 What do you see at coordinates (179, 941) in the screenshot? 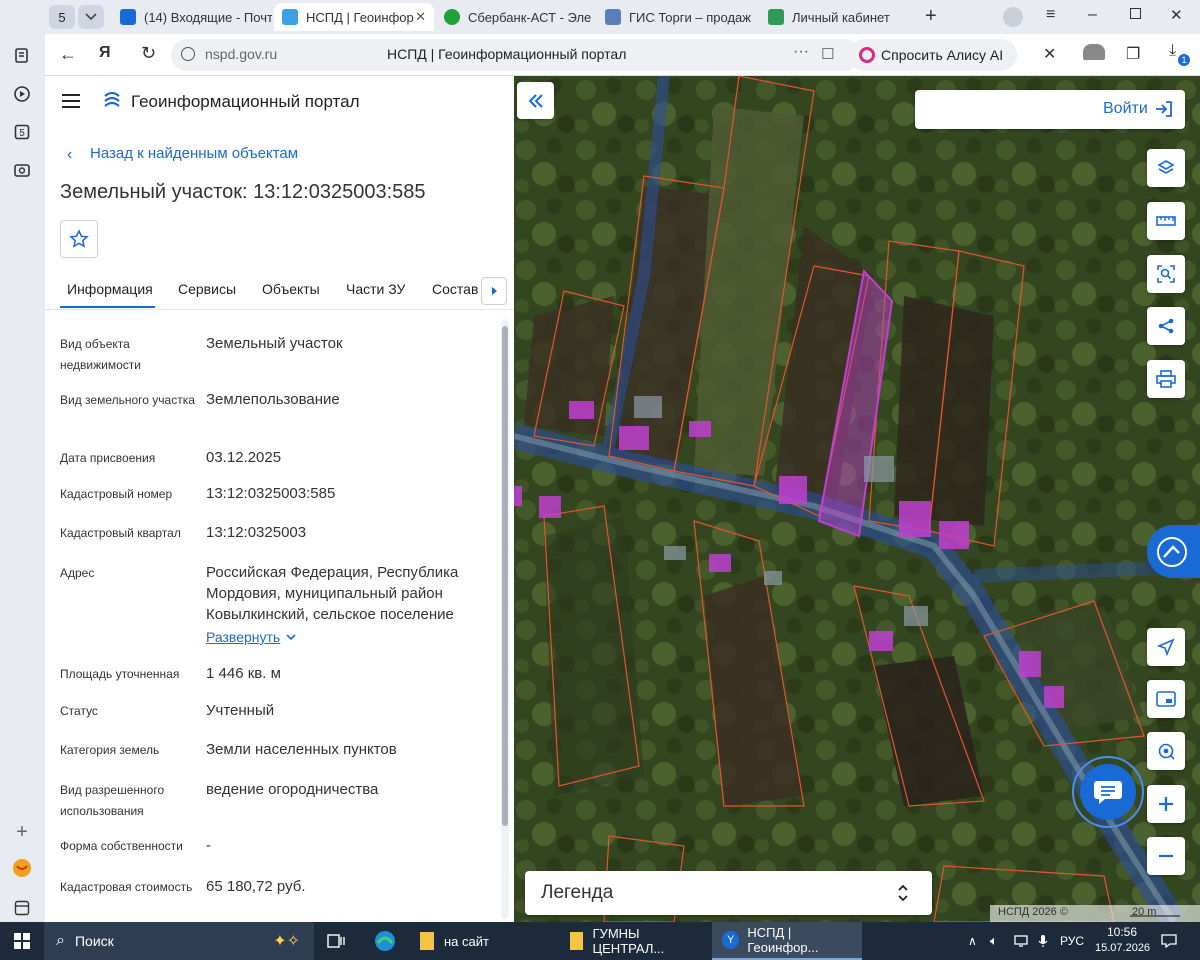
I see `taskbar-search: ⌕ Поиск ✦✧` at bounding box center [179, 941].